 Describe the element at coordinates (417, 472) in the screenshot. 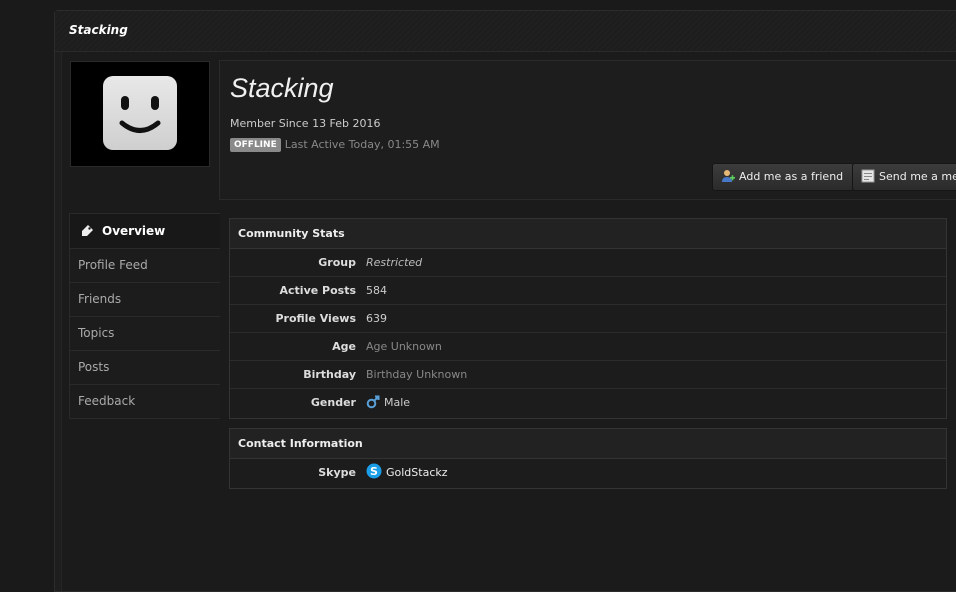

I see `skype-username: GoldStackz` at that location.